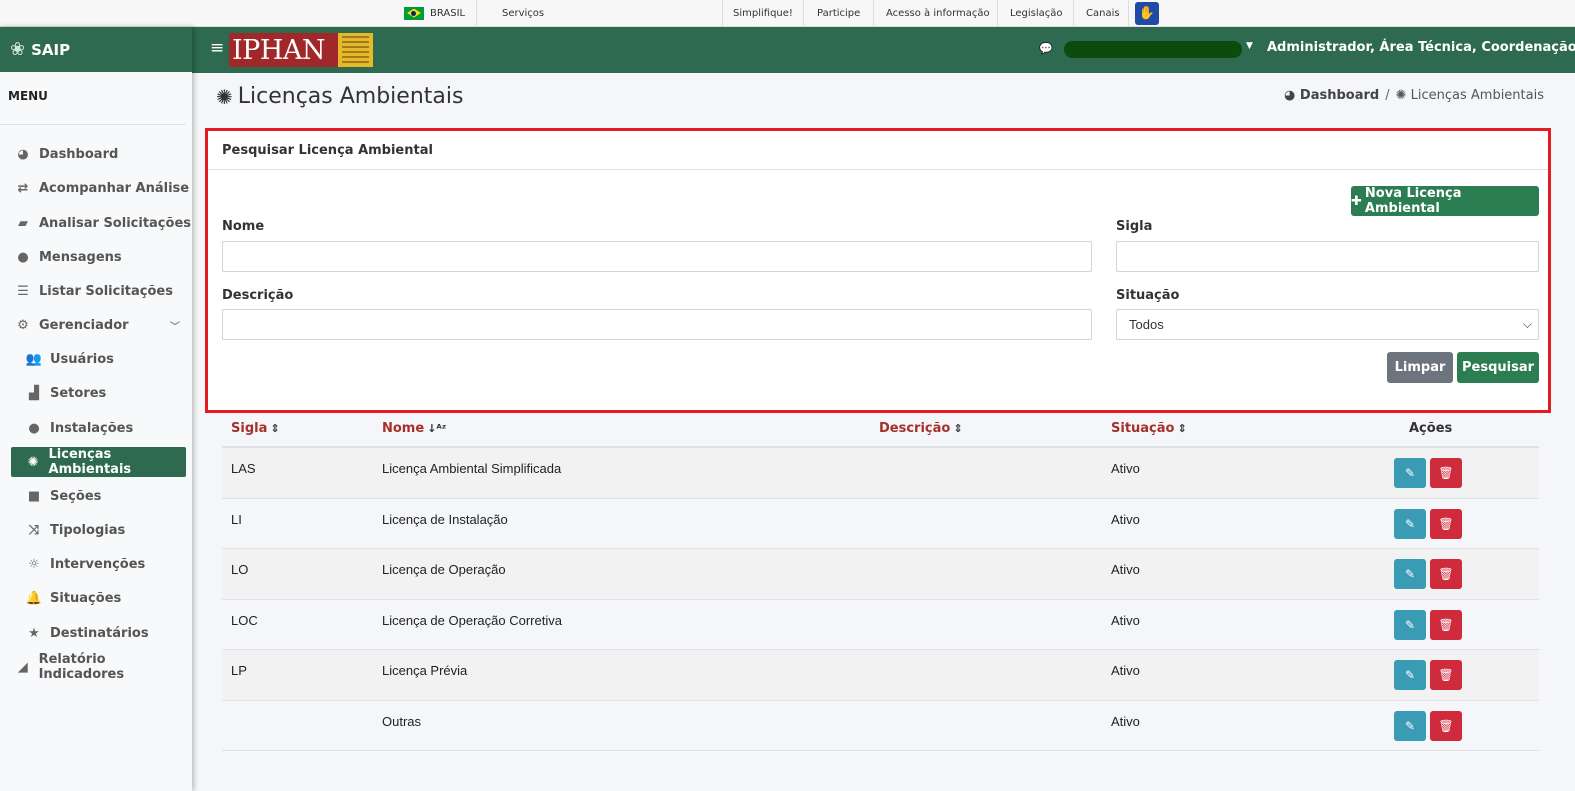 The width and height of the screenshot is (1575, 791). What do you see at coordinates (96, 530) in the screenshot?
I see `sidebar-item-tipologias: ⤨ Tipologias` at bounding box center [96, 530].